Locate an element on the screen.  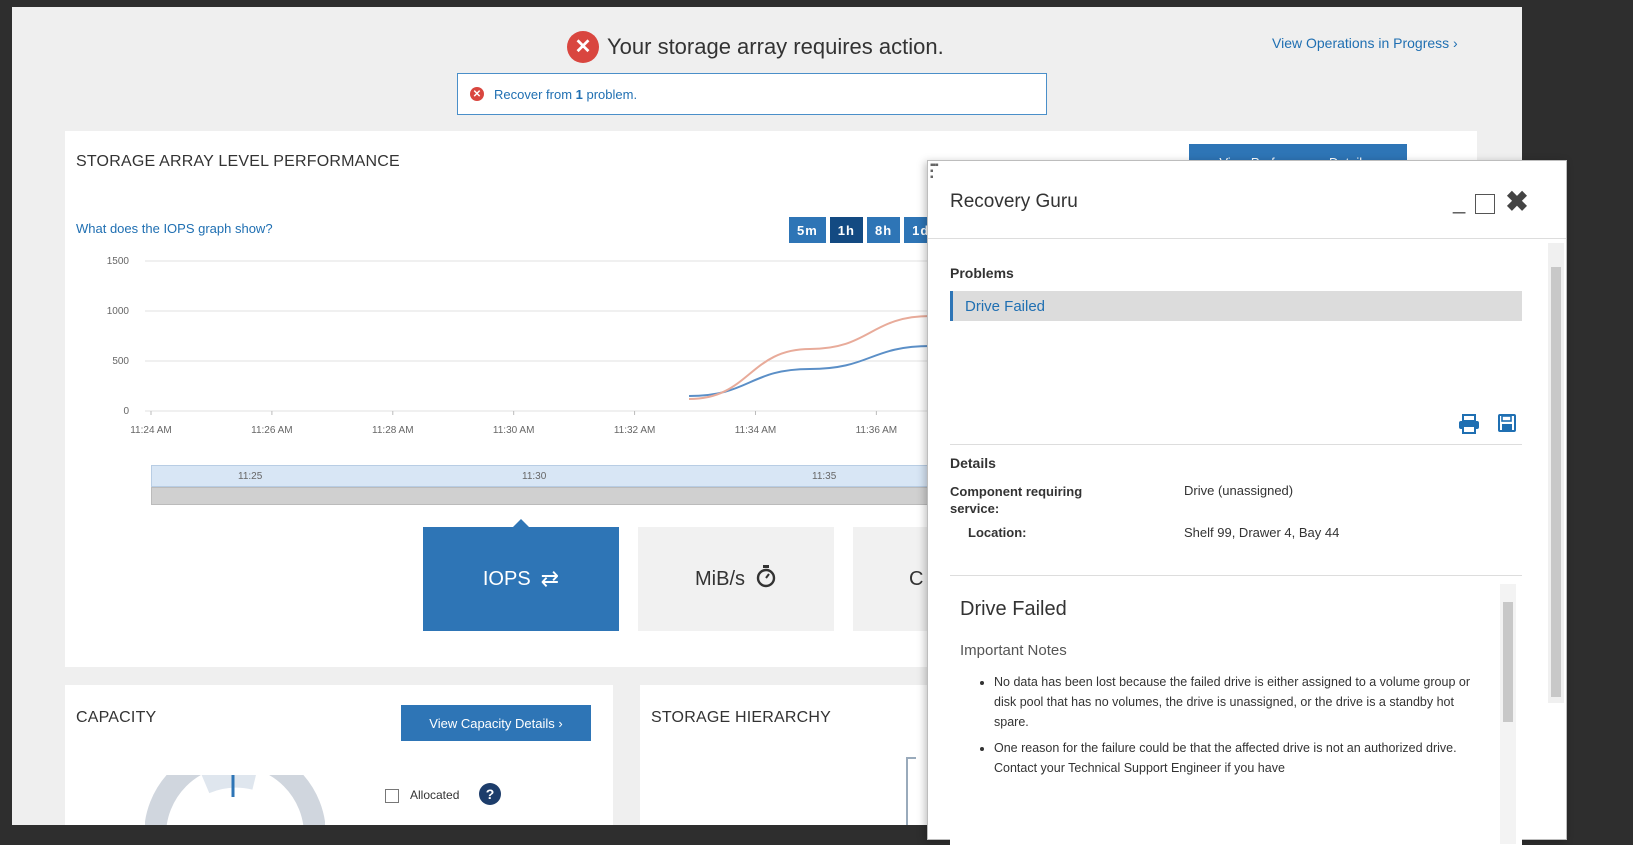
mibs-tile-label: MiB/s is located at coordinates (720, 578).